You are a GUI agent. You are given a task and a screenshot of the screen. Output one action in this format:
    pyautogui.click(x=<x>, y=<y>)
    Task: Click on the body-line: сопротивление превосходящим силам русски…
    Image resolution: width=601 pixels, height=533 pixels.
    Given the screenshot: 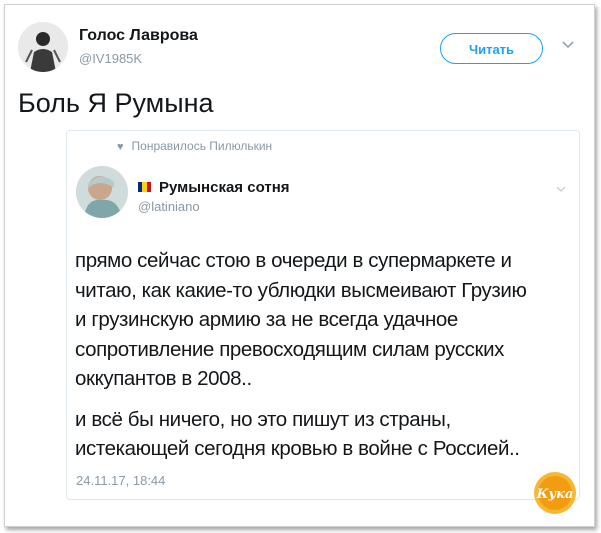 What is the action you would take?
    pyautogui.click(x=289, y=349)
    